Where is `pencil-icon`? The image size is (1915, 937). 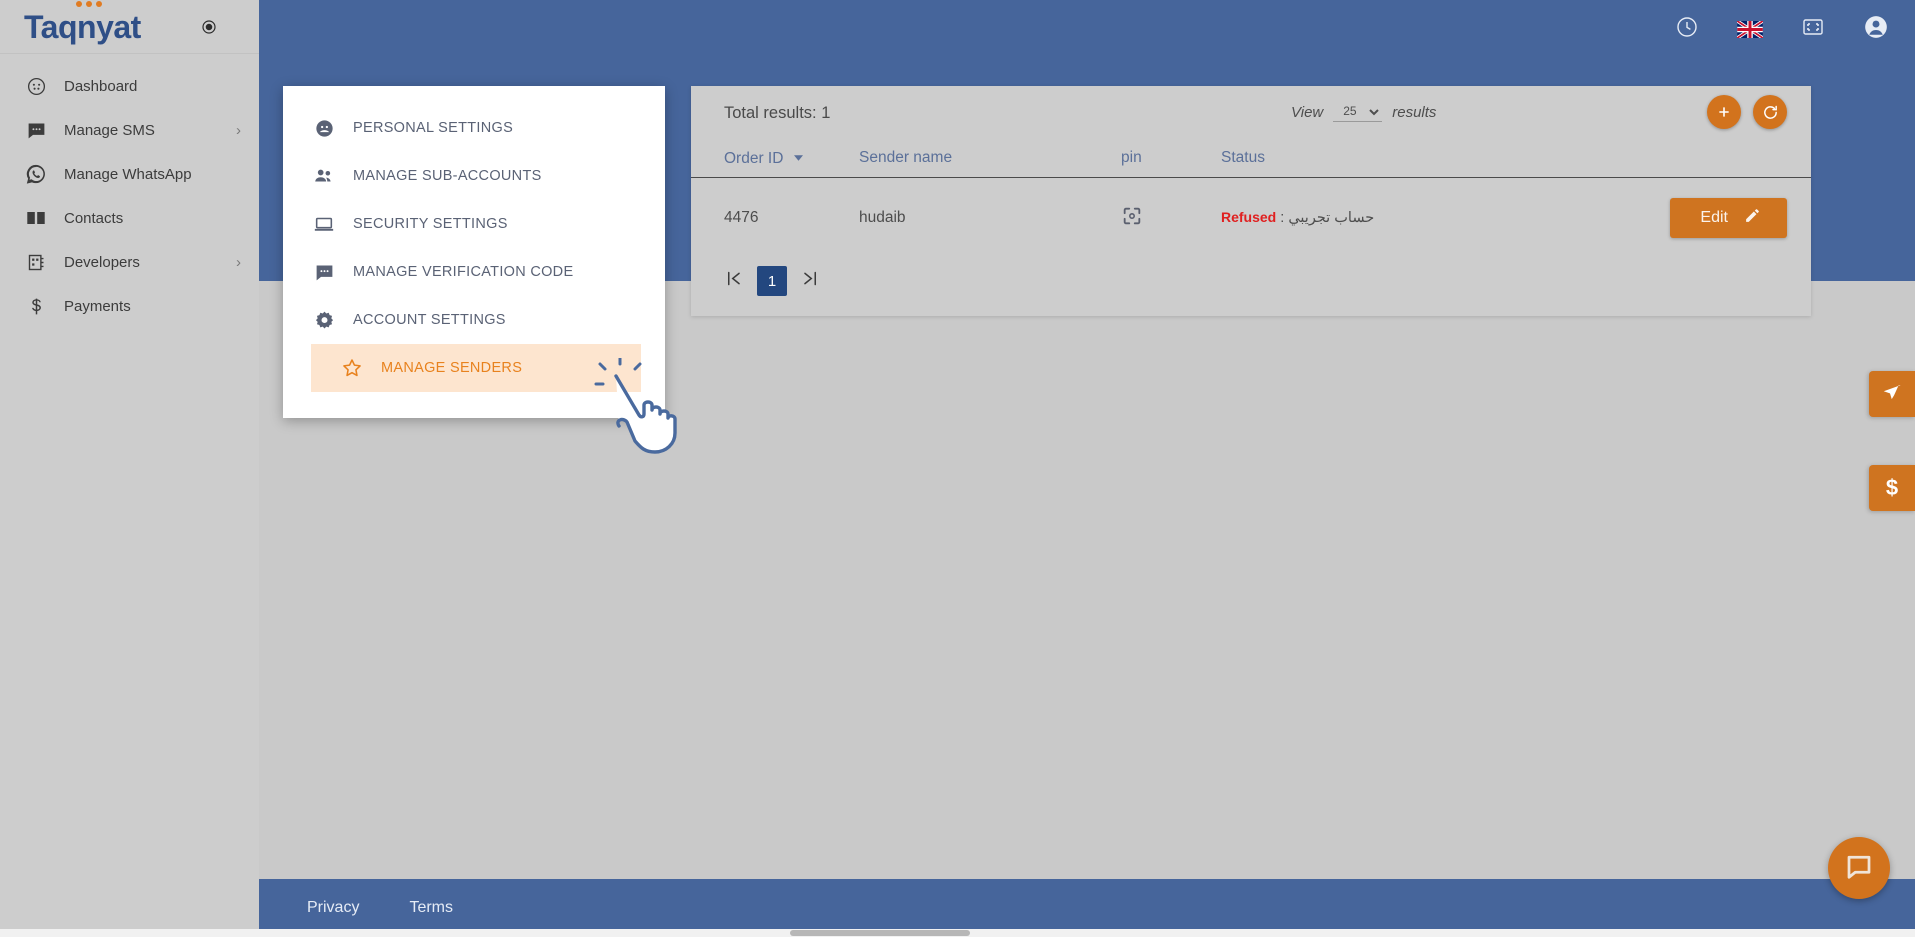 pencil-icon is located at coordinates (1752, 218).